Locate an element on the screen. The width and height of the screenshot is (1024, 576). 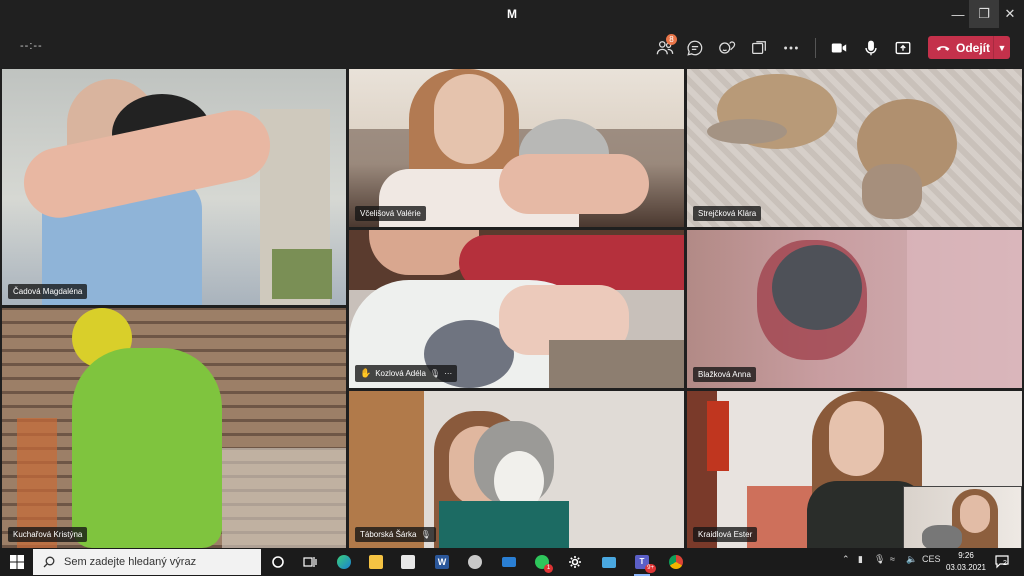
leave-label: Odejít is located at coordinates (973, 47).